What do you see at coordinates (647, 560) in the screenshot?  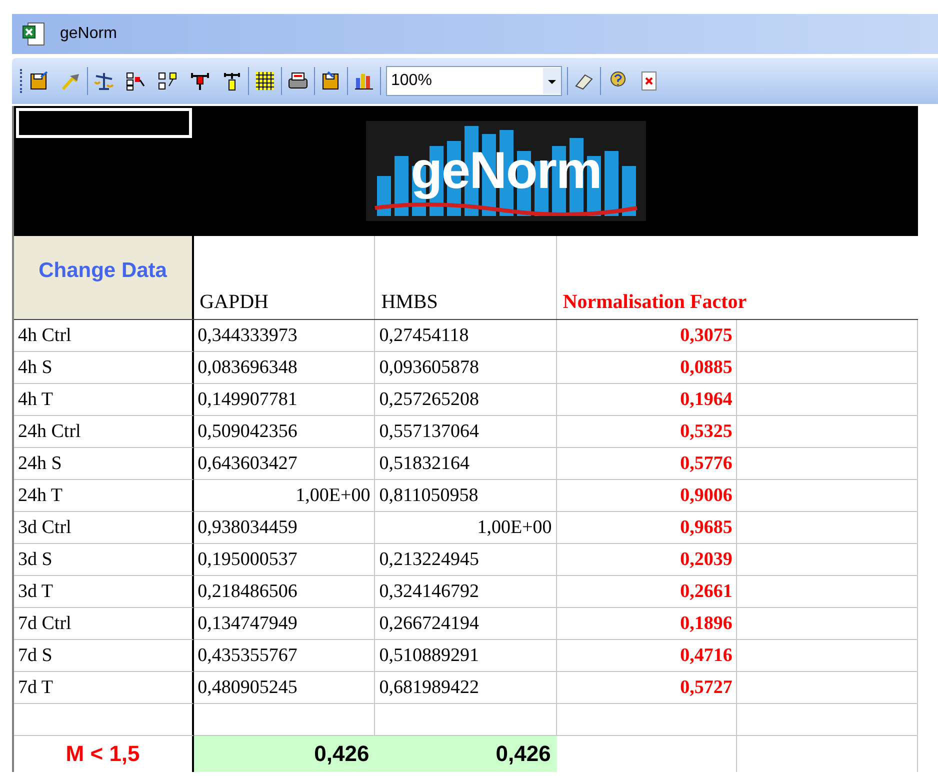 I see `factor-cell: 0,2039` at bounding box center [647, 560].